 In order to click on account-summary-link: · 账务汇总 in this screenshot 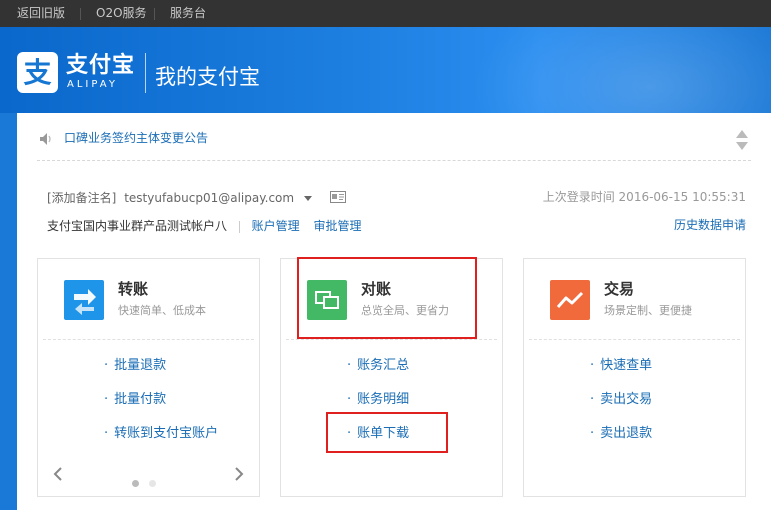, I will do `click(378, 366)`.